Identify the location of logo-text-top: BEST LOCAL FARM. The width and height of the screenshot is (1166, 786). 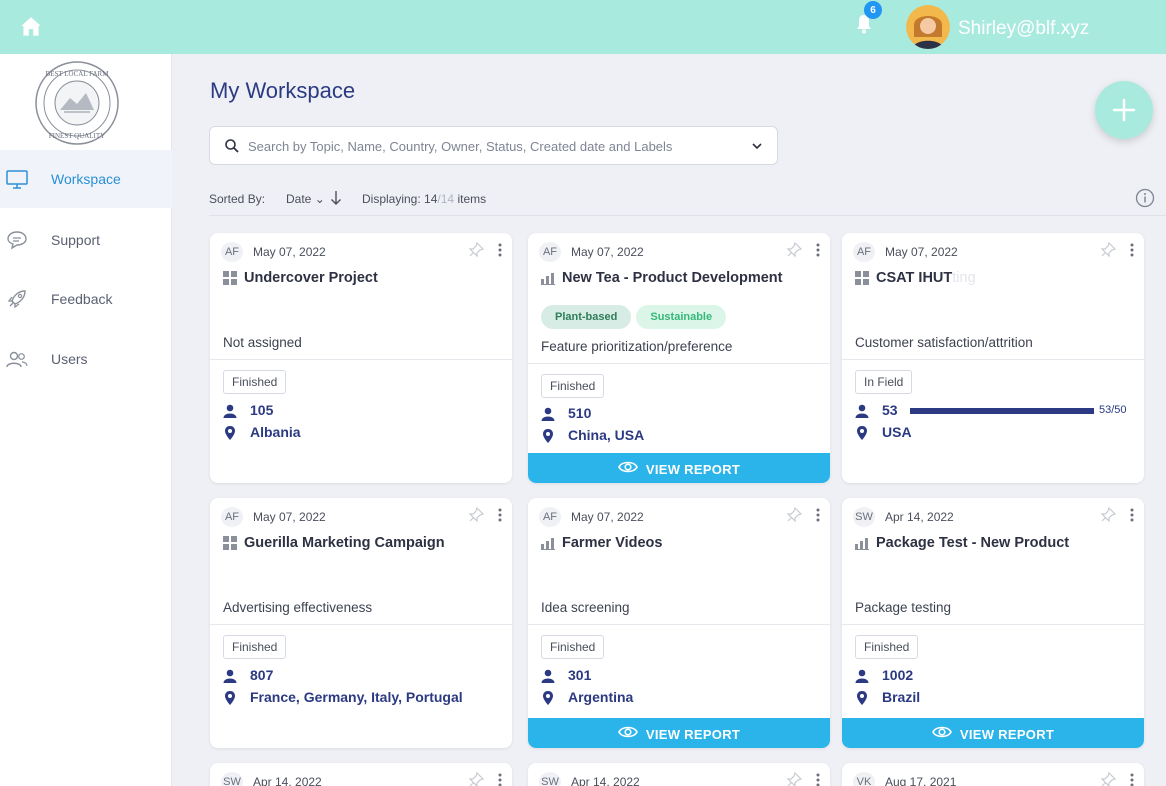
(78, 74).